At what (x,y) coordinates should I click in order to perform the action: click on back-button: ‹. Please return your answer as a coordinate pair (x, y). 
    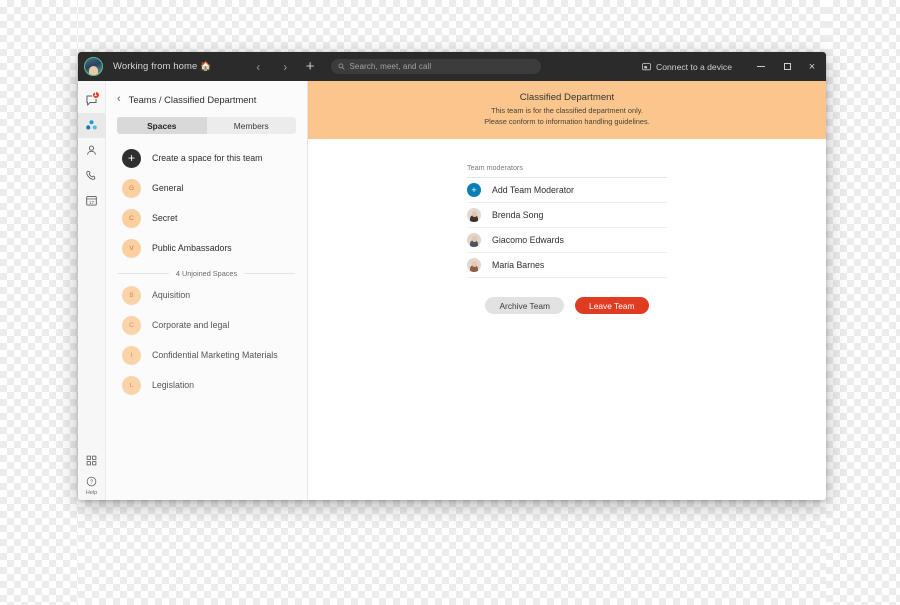
    Looking at the image, I should click on (258, 67).